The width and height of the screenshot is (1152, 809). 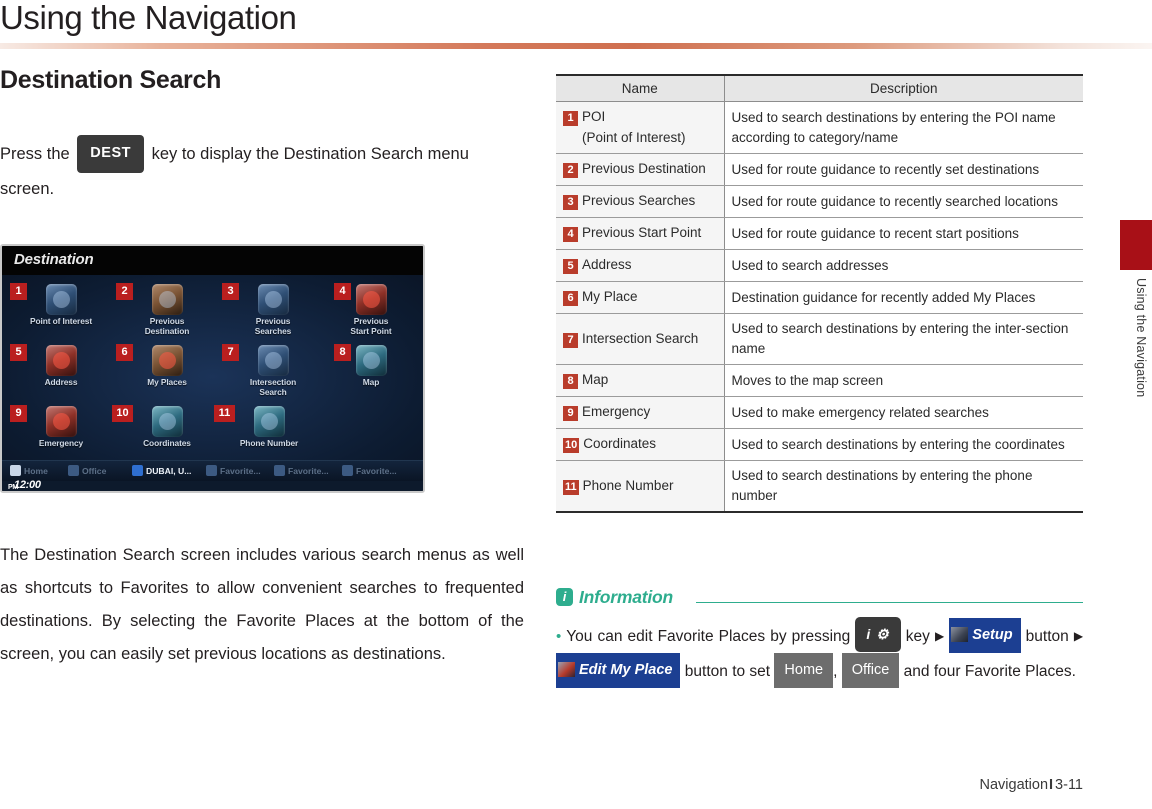 I want to click on edit-my-place-button: Edit My Place, so click(x=618, y=670).